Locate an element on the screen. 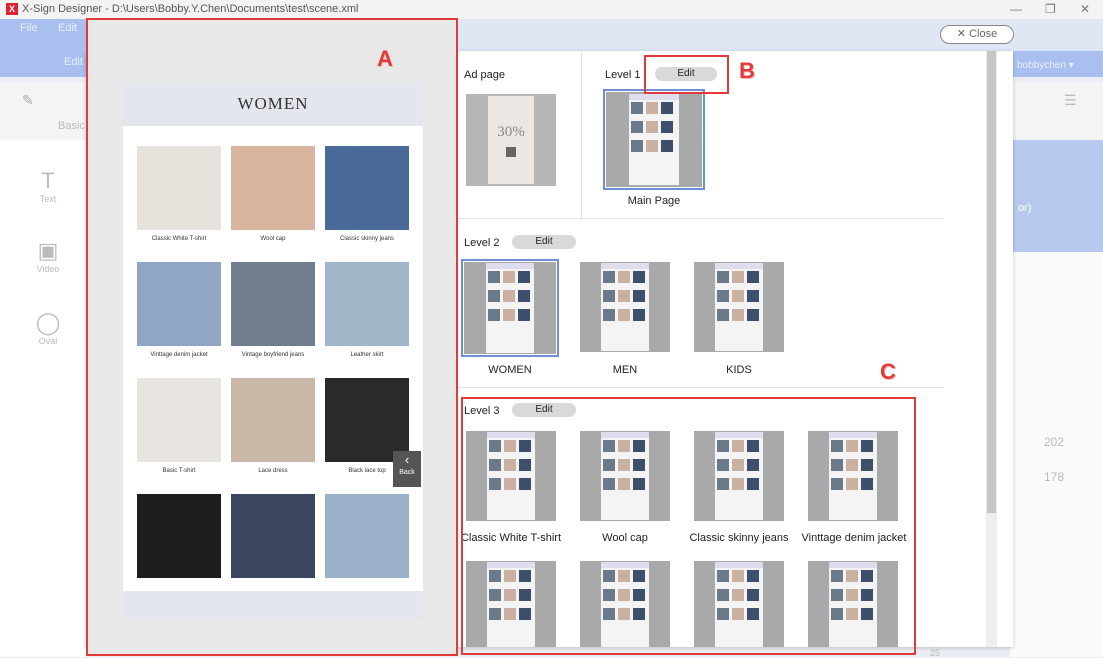  preview-product-card: Vintage boyfriend jeans is located at coordinates (273, 310).